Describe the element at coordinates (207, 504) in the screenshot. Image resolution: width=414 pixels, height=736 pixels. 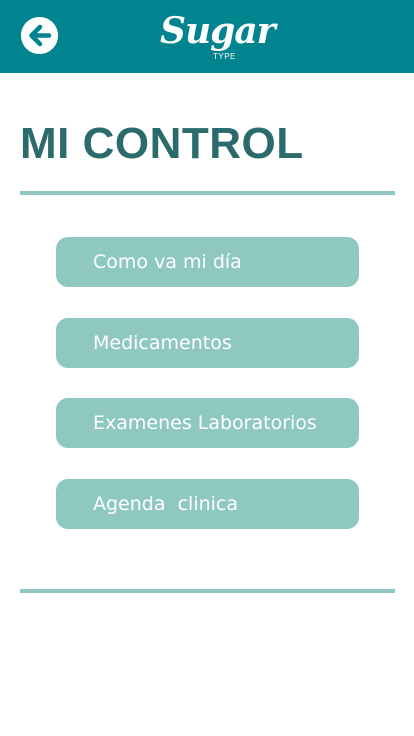
I see `agenda-clinica-button: Agenda clinica` at that location.